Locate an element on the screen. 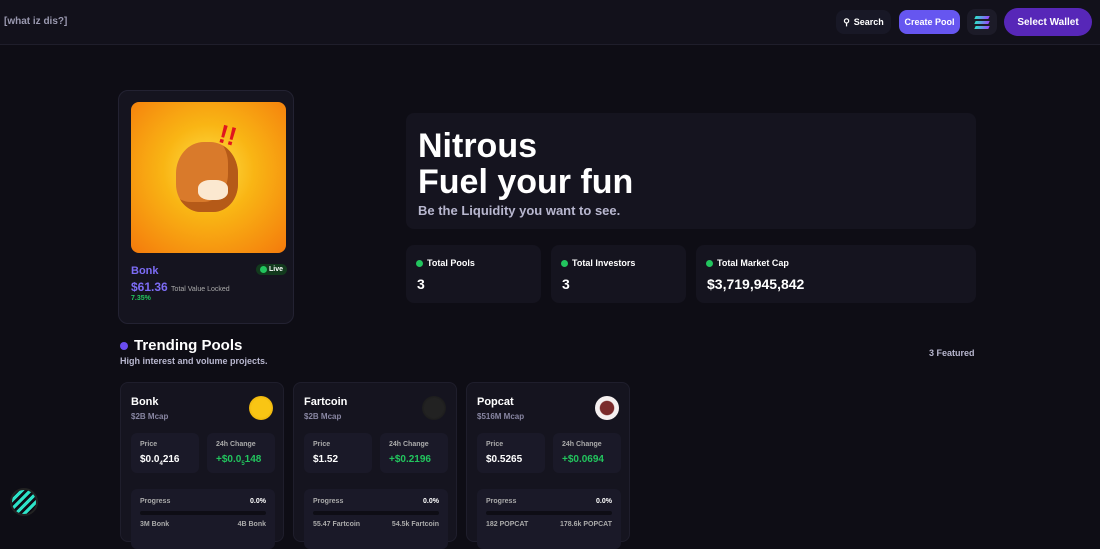 Image resolution: width=1100 pixels, height=549 pixels. tvl: $61.36 Total Value Locked is located at coordinates (180, 287).